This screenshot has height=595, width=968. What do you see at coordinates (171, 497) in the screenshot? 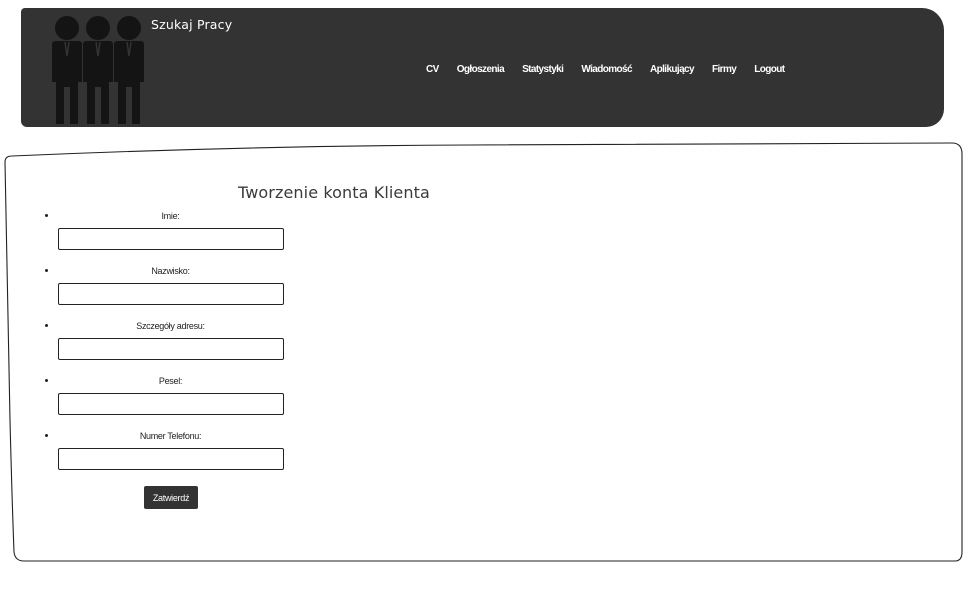
I see `submit-button: Zatwierdź` at bounding box center [171, 497].